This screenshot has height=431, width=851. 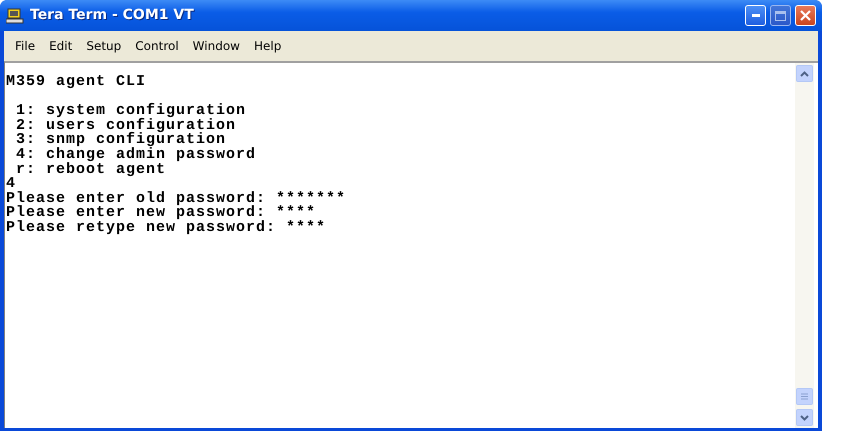 What do you see at coordinates (15, 16) in the screenshot?
I see `terminal-icon` at bounding box center [15, 16].